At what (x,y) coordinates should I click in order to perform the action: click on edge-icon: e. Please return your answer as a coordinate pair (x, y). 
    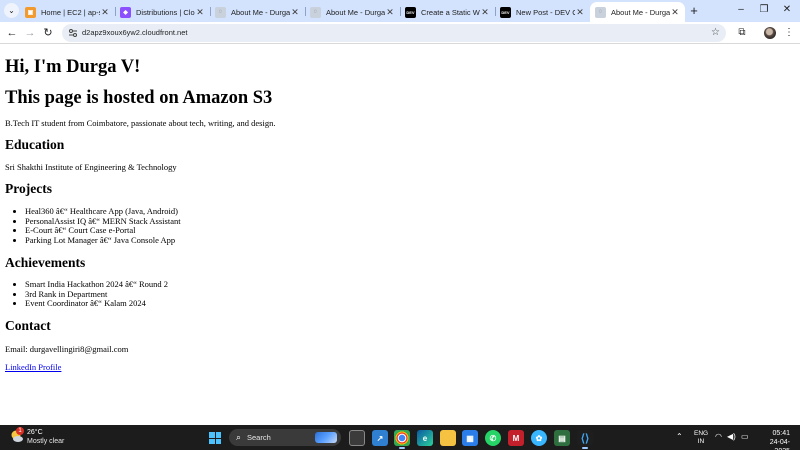
    Looking at the image, I should click on (425, 438).